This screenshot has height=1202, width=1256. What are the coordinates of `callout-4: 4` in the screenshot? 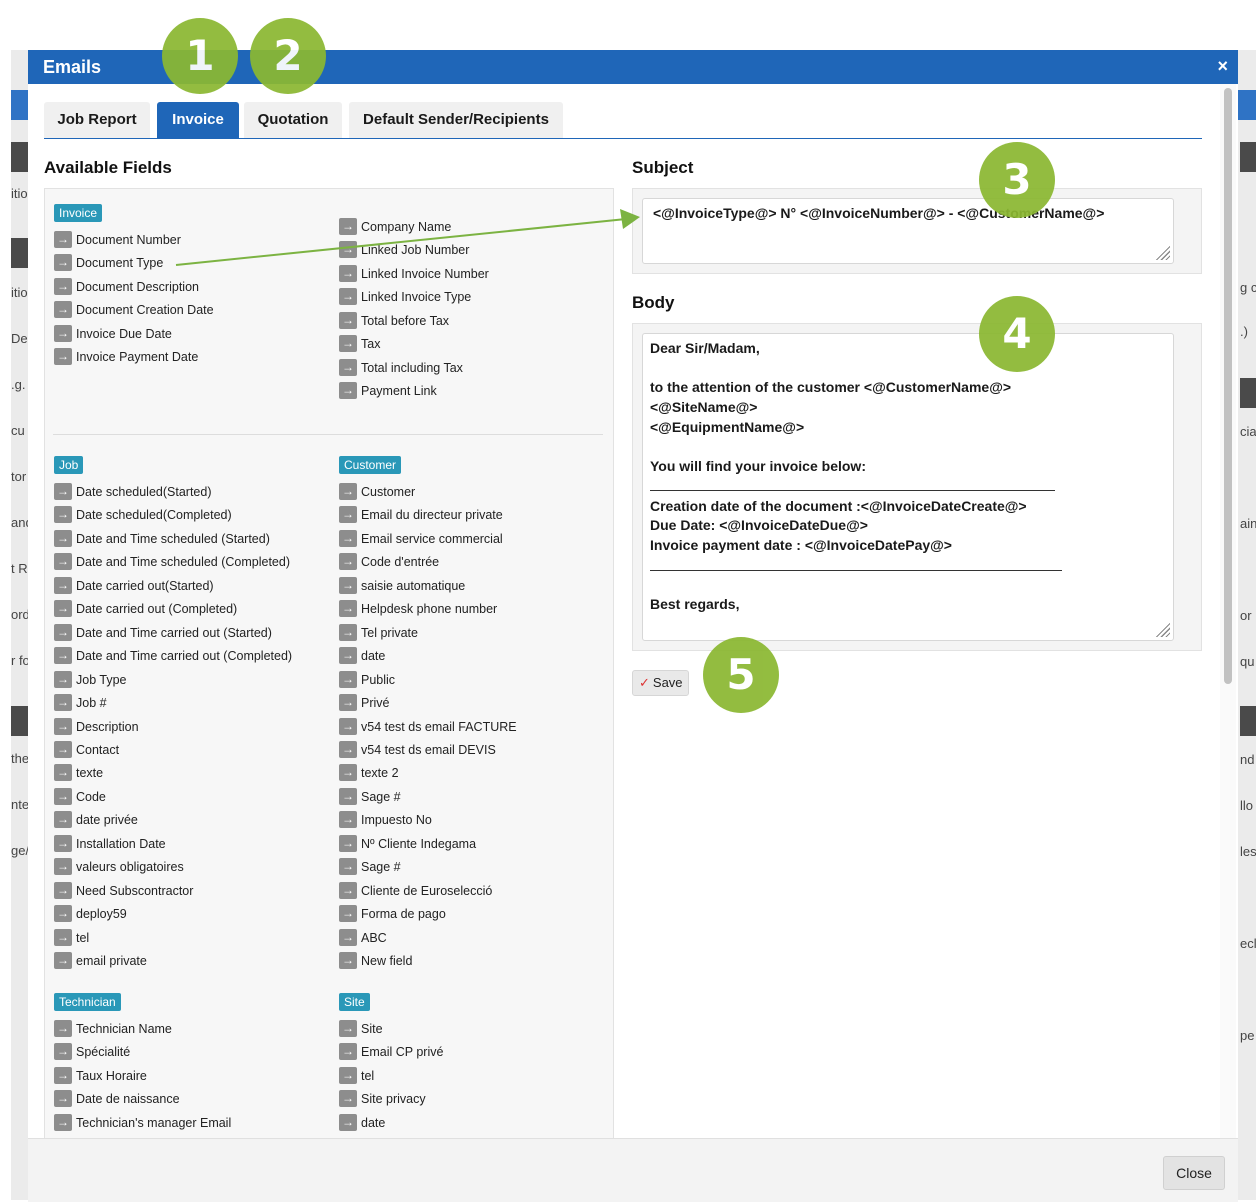 It's located at (1017, 334).